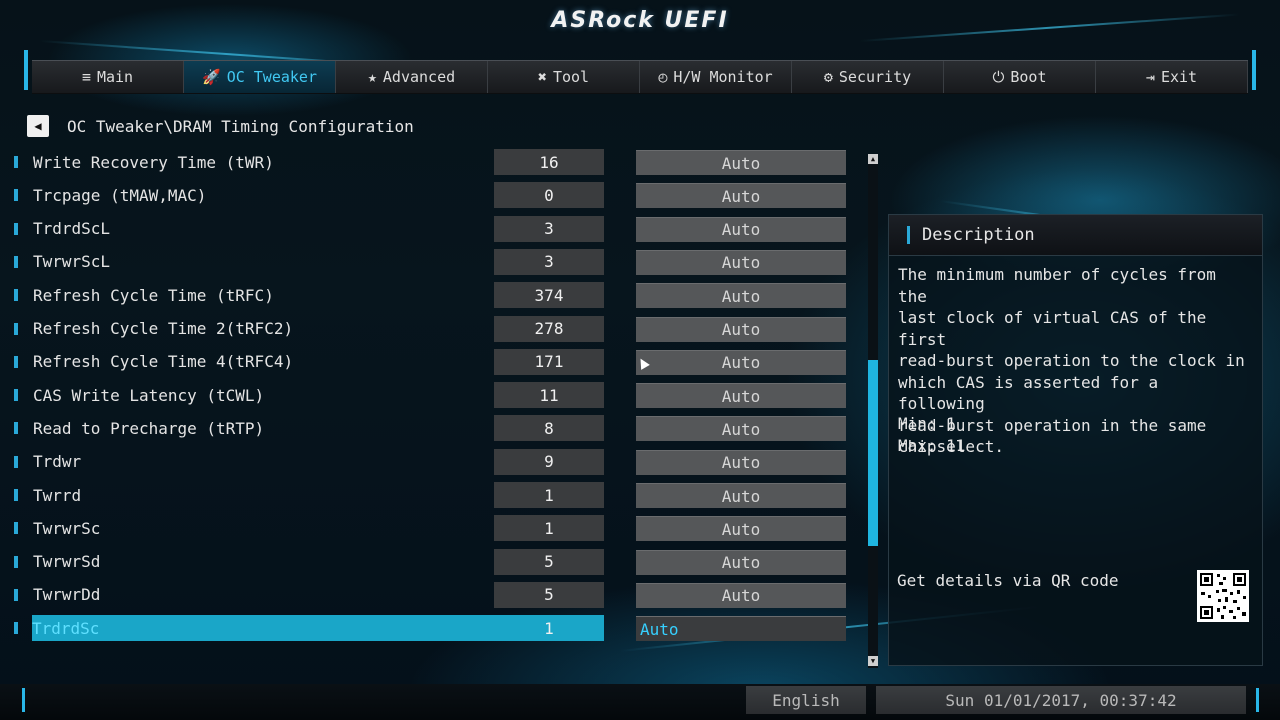 The image size is (1280, 720). I want to click on setting-label: TrdrdScL, so click(72, 229).